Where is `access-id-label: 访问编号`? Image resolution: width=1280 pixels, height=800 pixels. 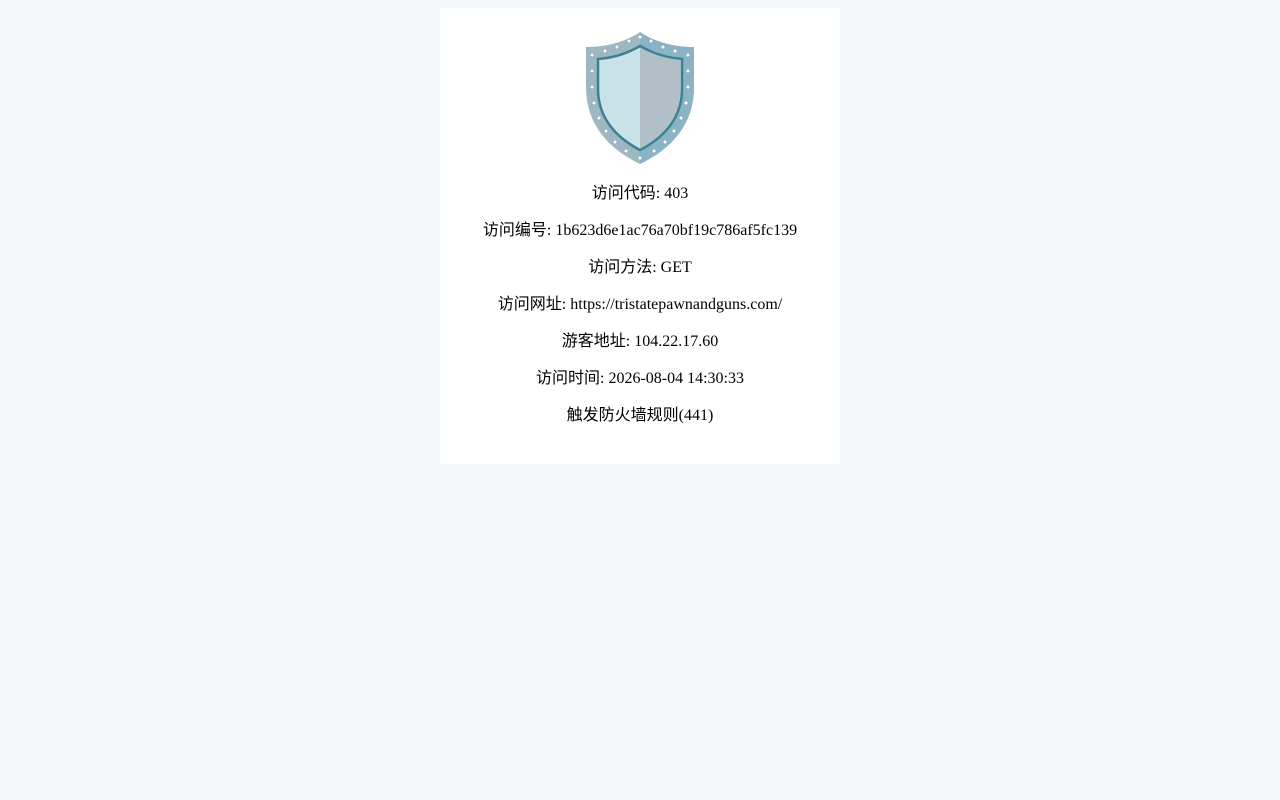
access-id-label: 访问编号 is located at coordinates (514, 230).